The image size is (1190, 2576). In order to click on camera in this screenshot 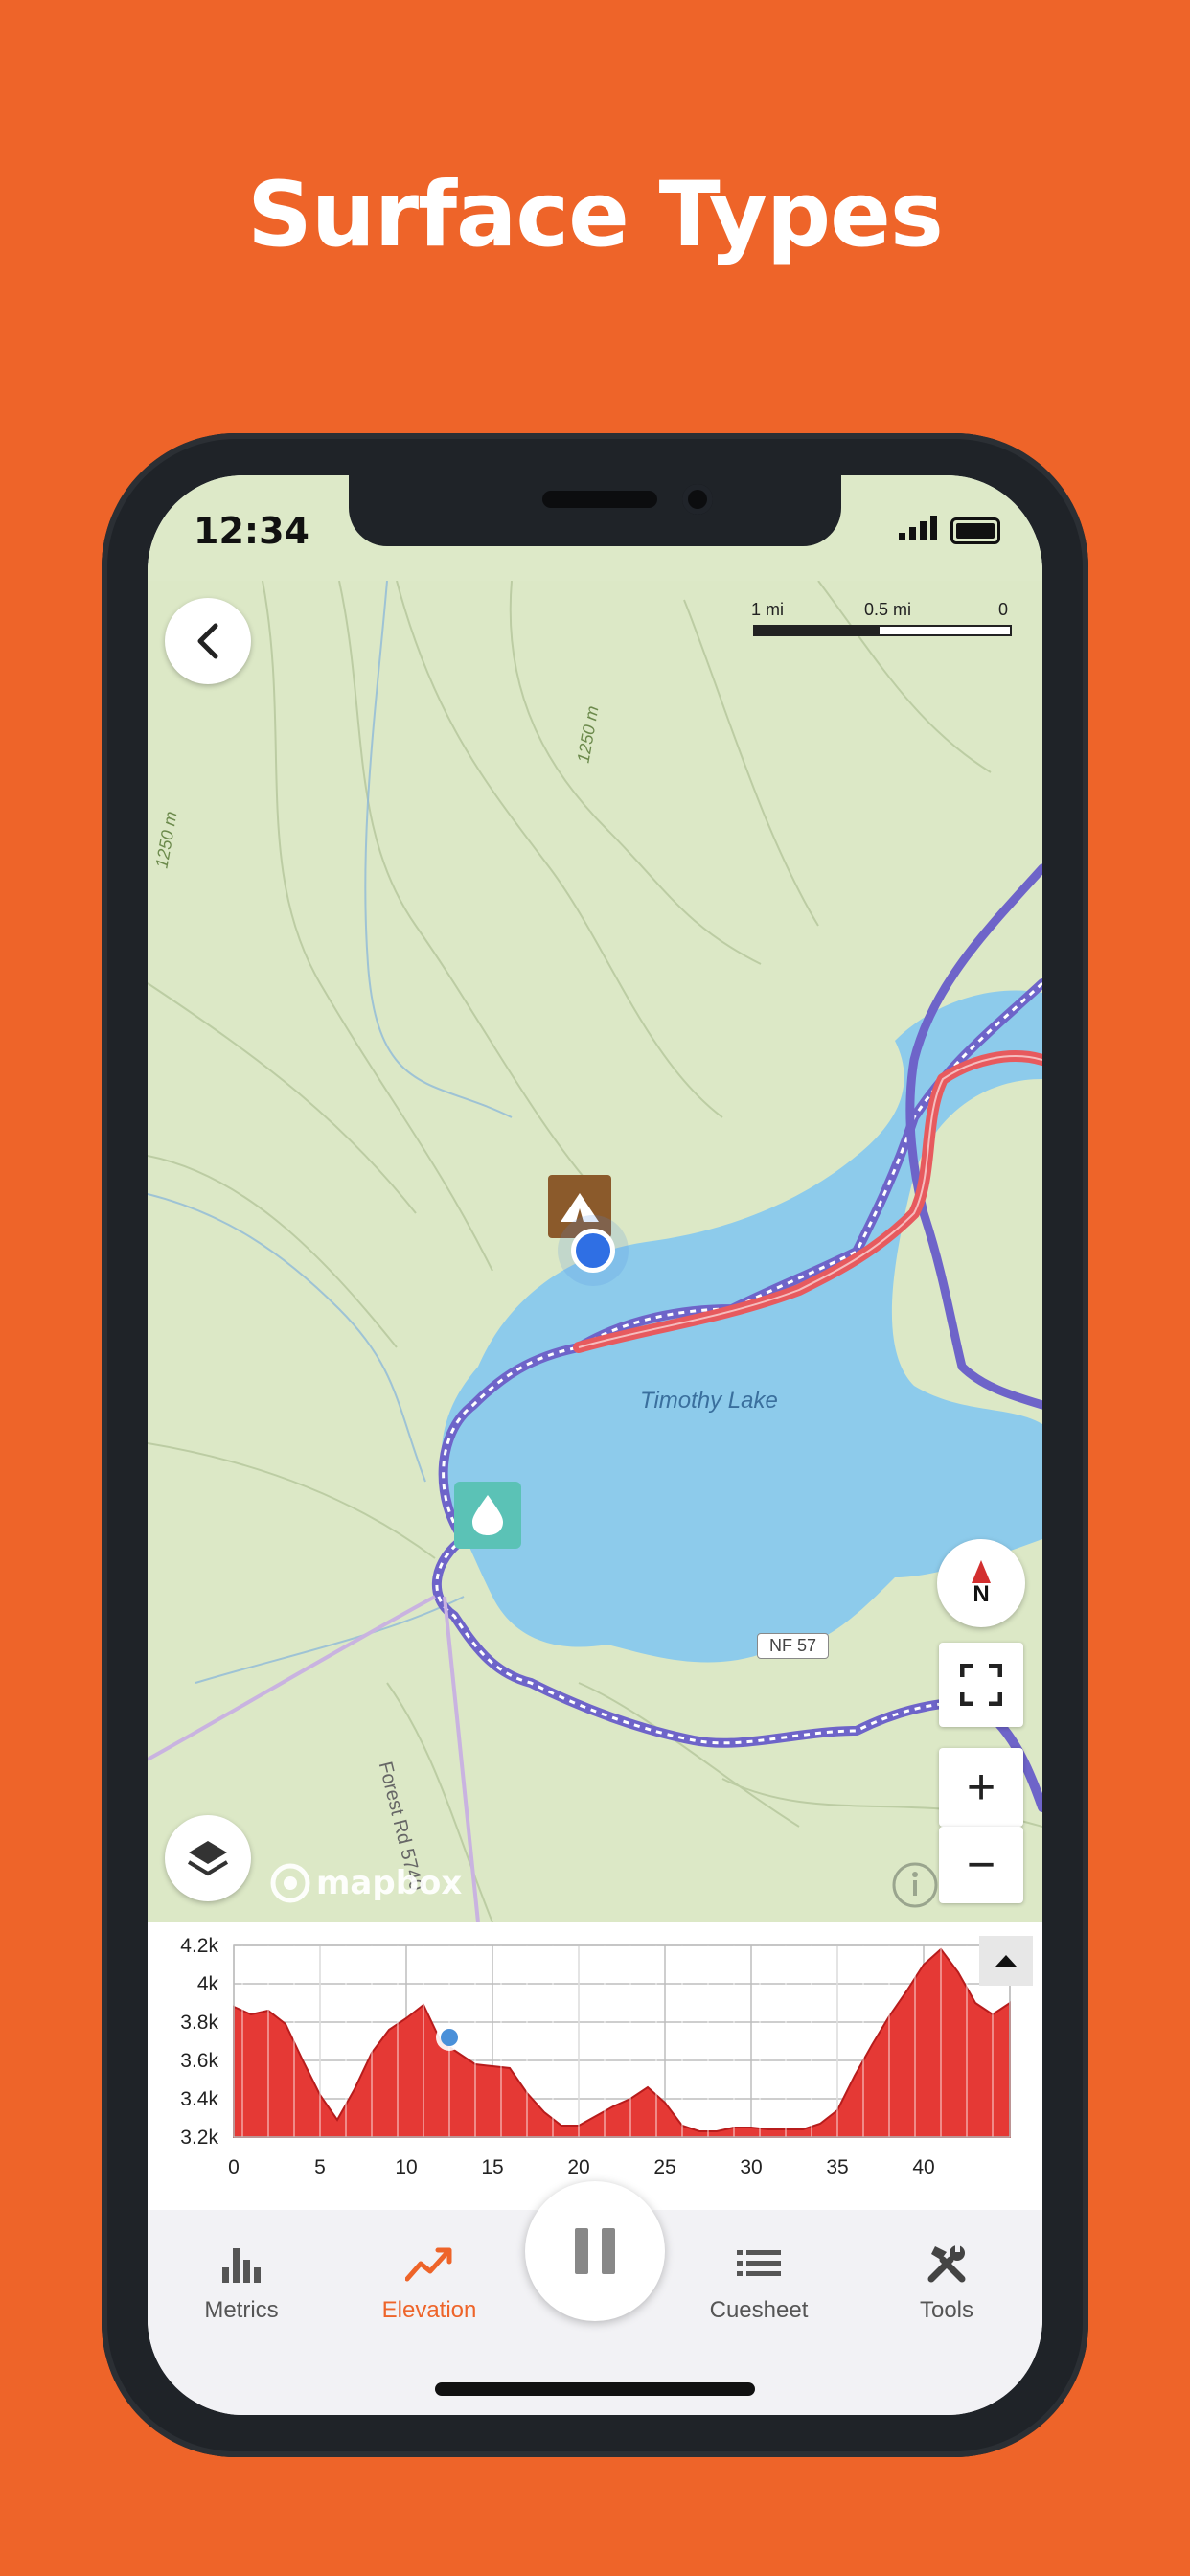, I will do `click(698, 499)`.